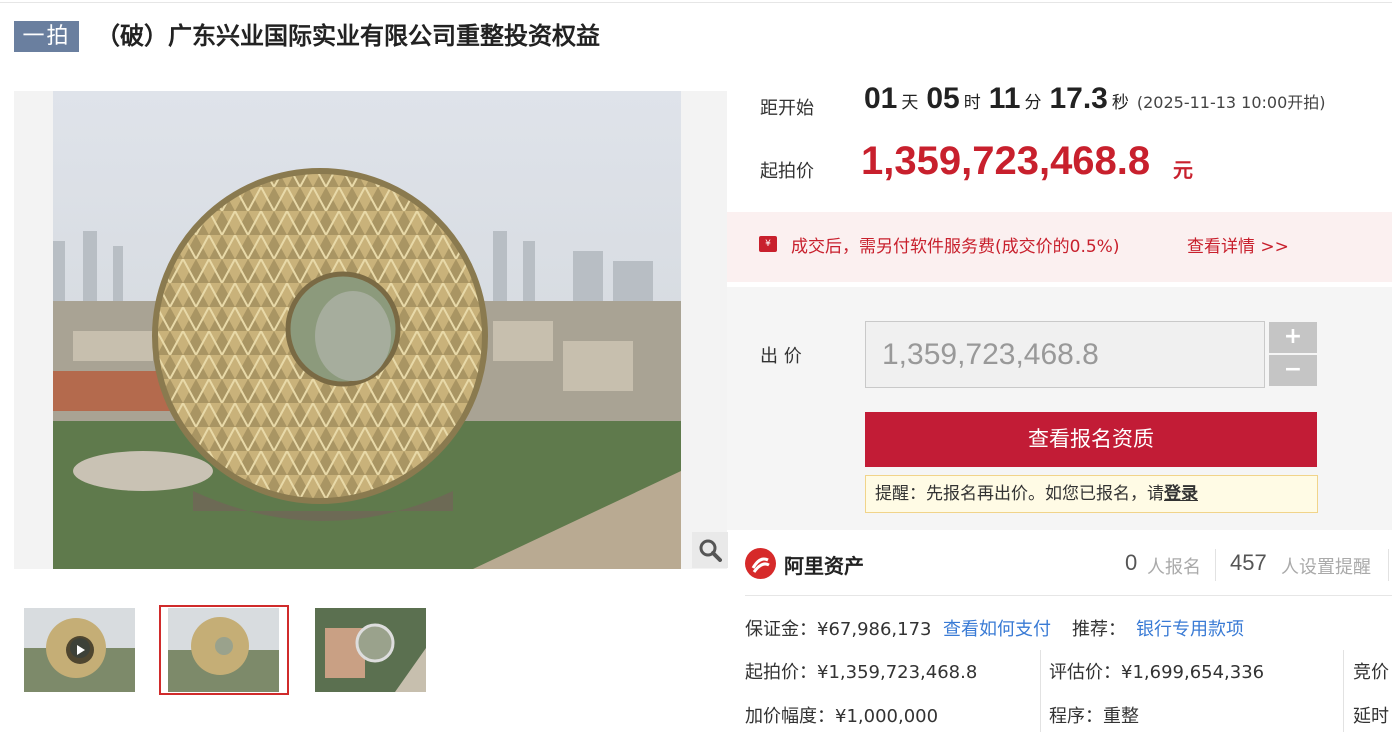 The height and width of the screenshot is (732, 1392). I want to click on countdown-label: 距开始, so click(787, 108).